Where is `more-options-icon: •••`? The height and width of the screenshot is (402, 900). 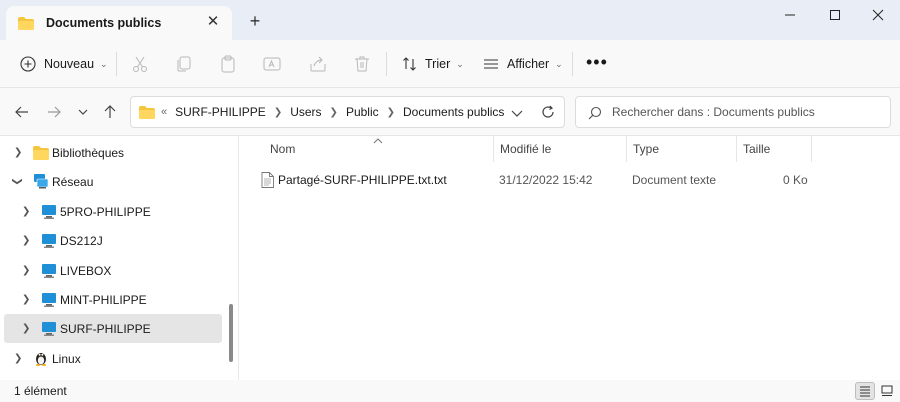
more-options-icon: ••• is located at coordinates (597, 62).